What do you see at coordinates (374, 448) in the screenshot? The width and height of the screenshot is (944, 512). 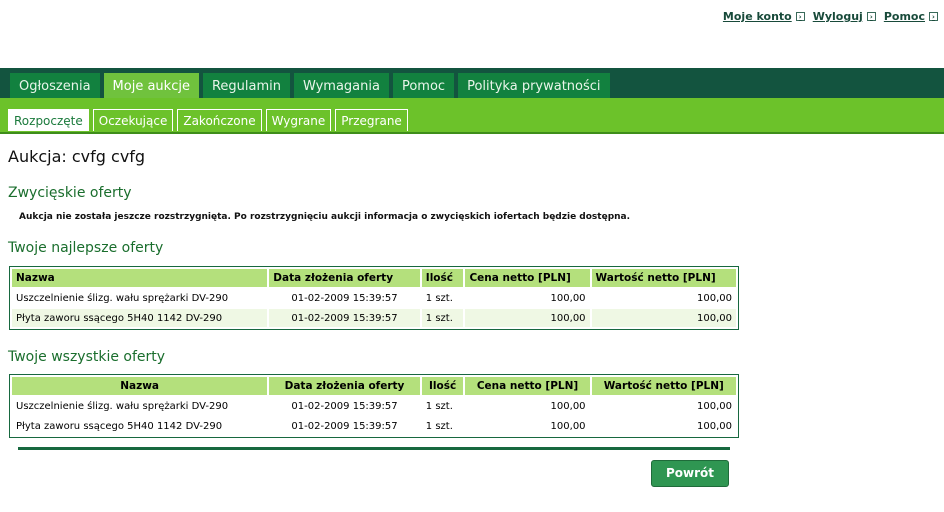 I see `table-bottom-rule` at bounding box center [374, 448].